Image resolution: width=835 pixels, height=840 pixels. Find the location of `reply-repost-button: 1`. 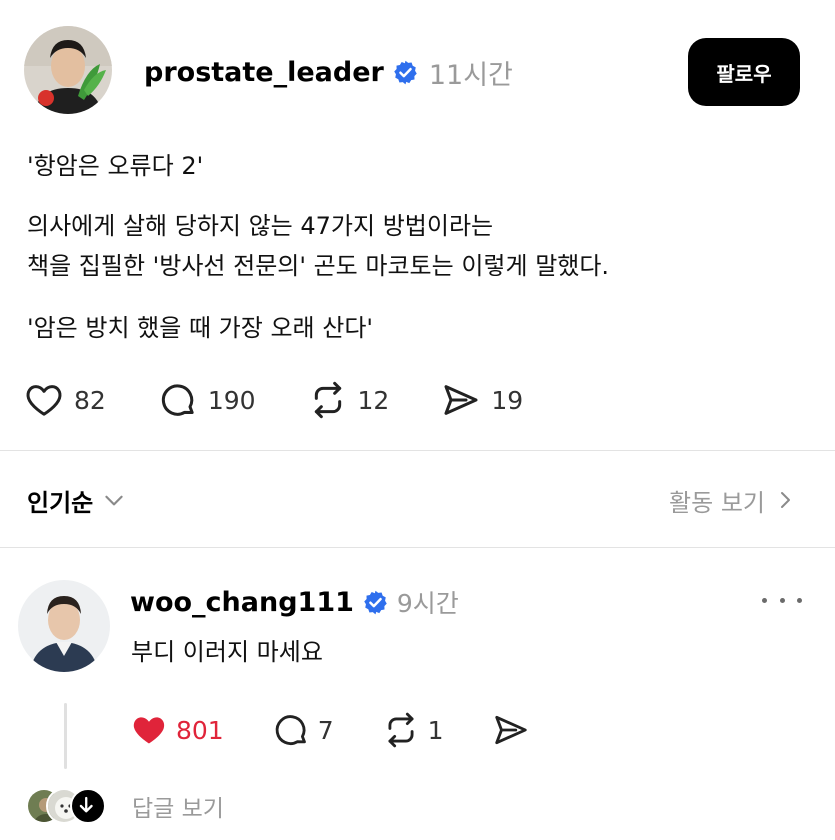

reply-repost-button: 1 is located at coordinates (413, 730).